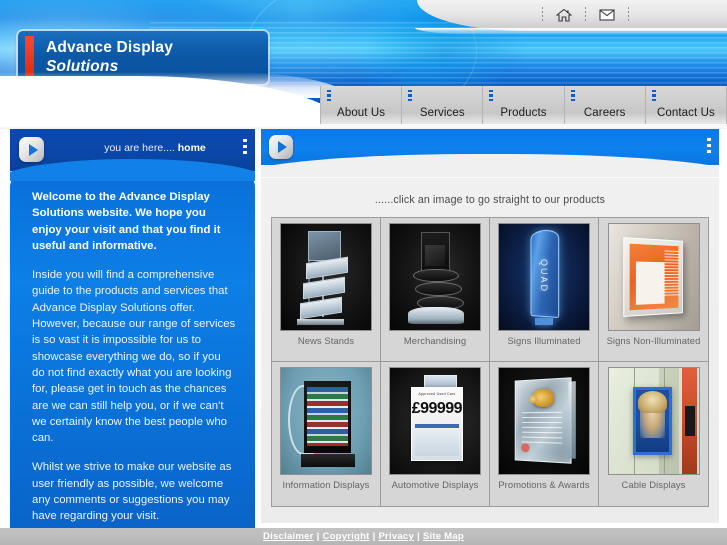 The width and height of the screenshot is (727, 545). Describe the element at coordinates (604, 113) in the screenshot. I see `nav-label: Careers` at that location.